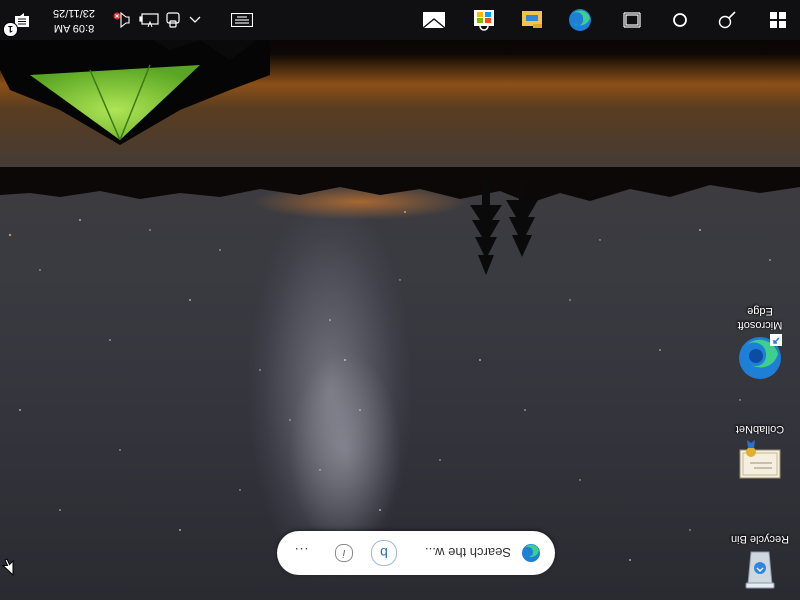  What do you see at coordinates (532, 20) in the screenshot?
I see `file-explorer-icon` at bounding box center [532, 20].